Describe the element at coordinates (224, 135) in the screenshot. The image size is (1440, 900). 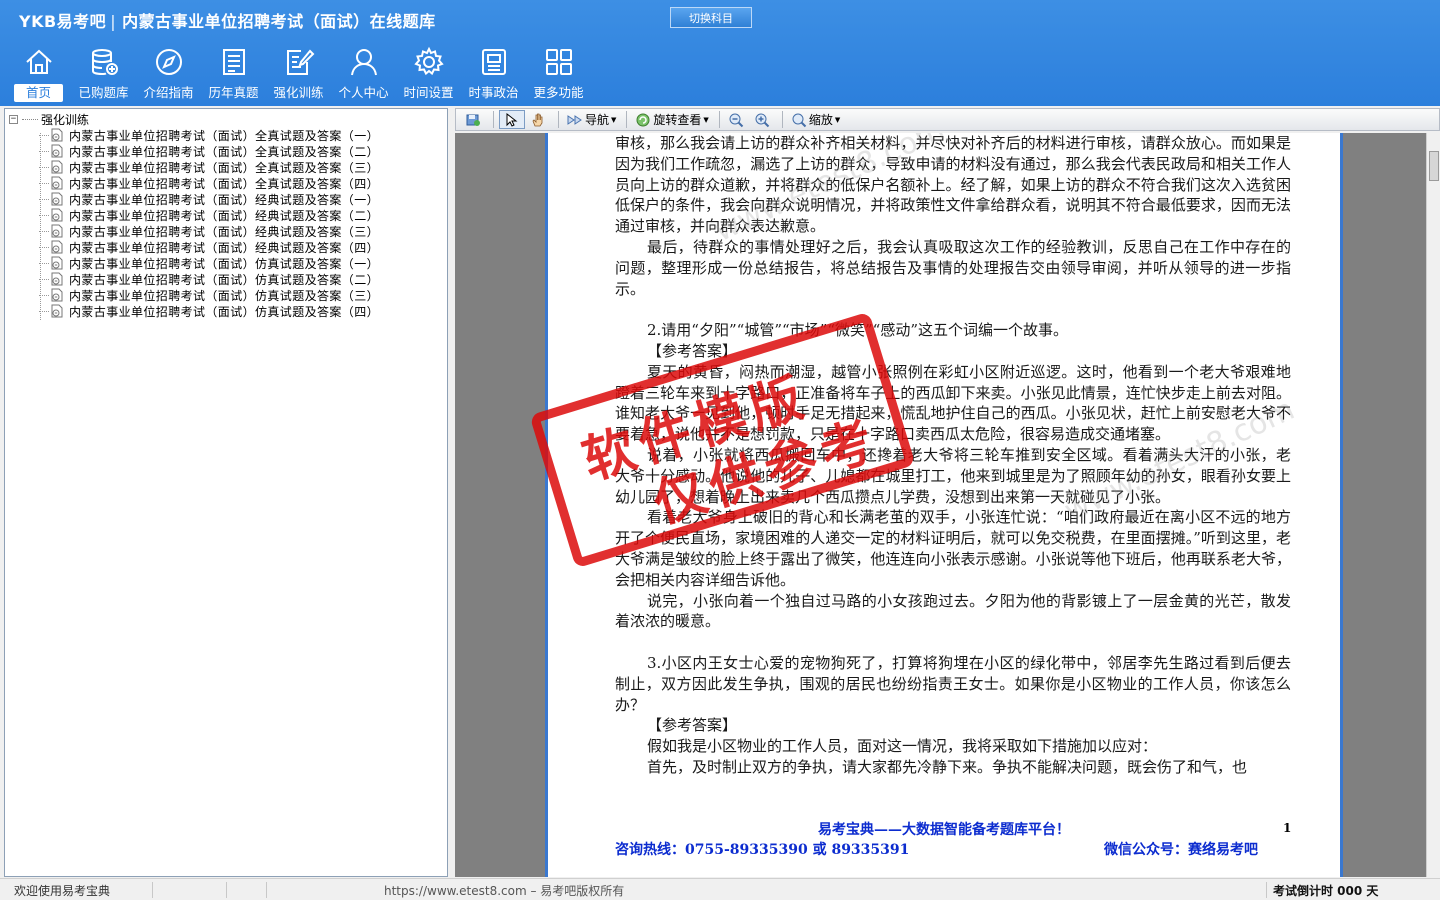
I see `tree-item-label: 内蒙古事业单位招聘考试（面试）全真试题及答案（一）` at that location.